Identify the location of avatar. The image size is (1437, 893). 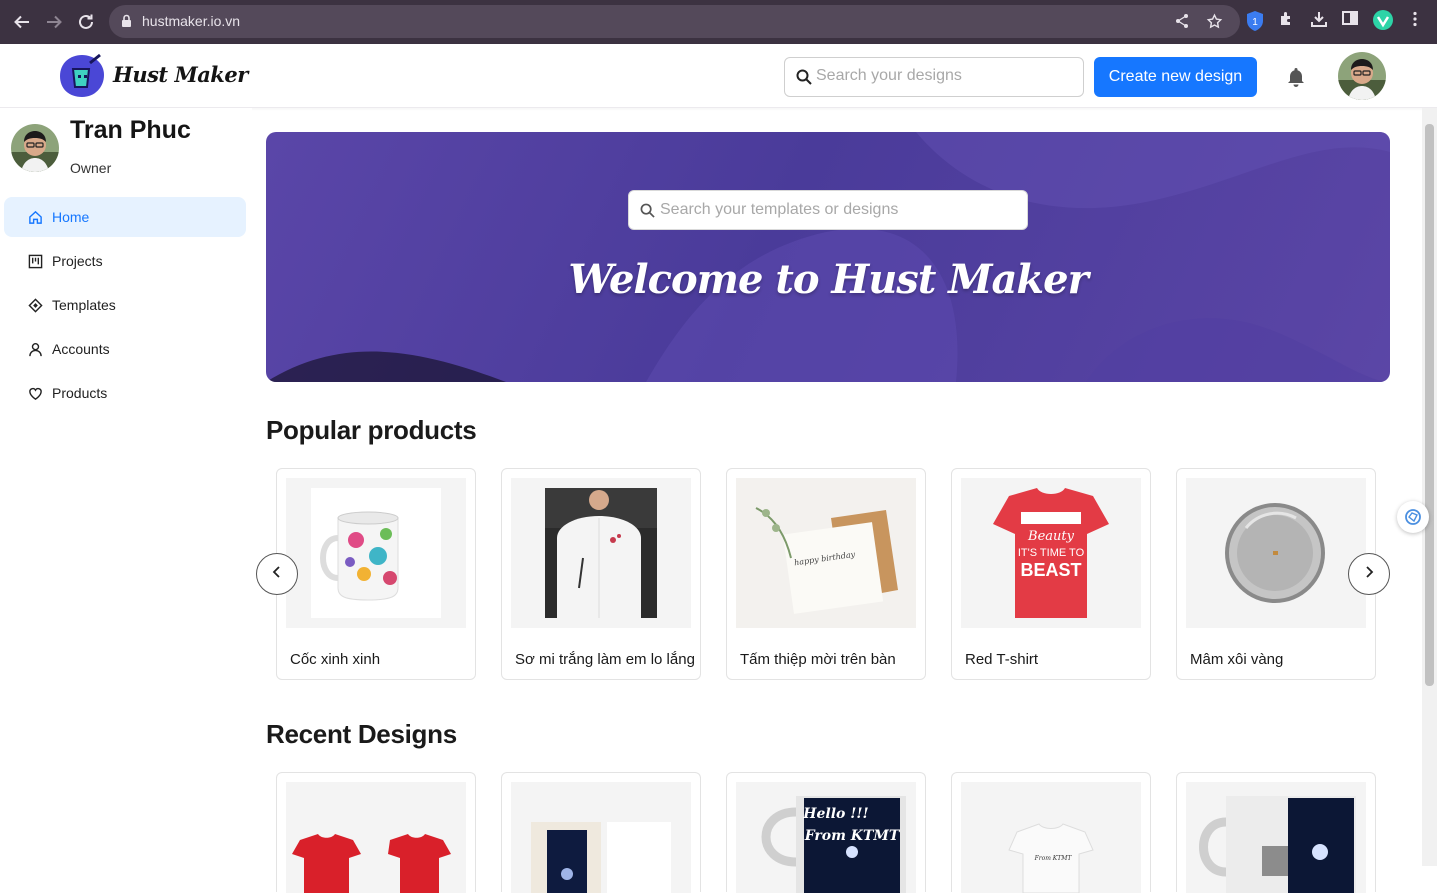
(1362, 76).